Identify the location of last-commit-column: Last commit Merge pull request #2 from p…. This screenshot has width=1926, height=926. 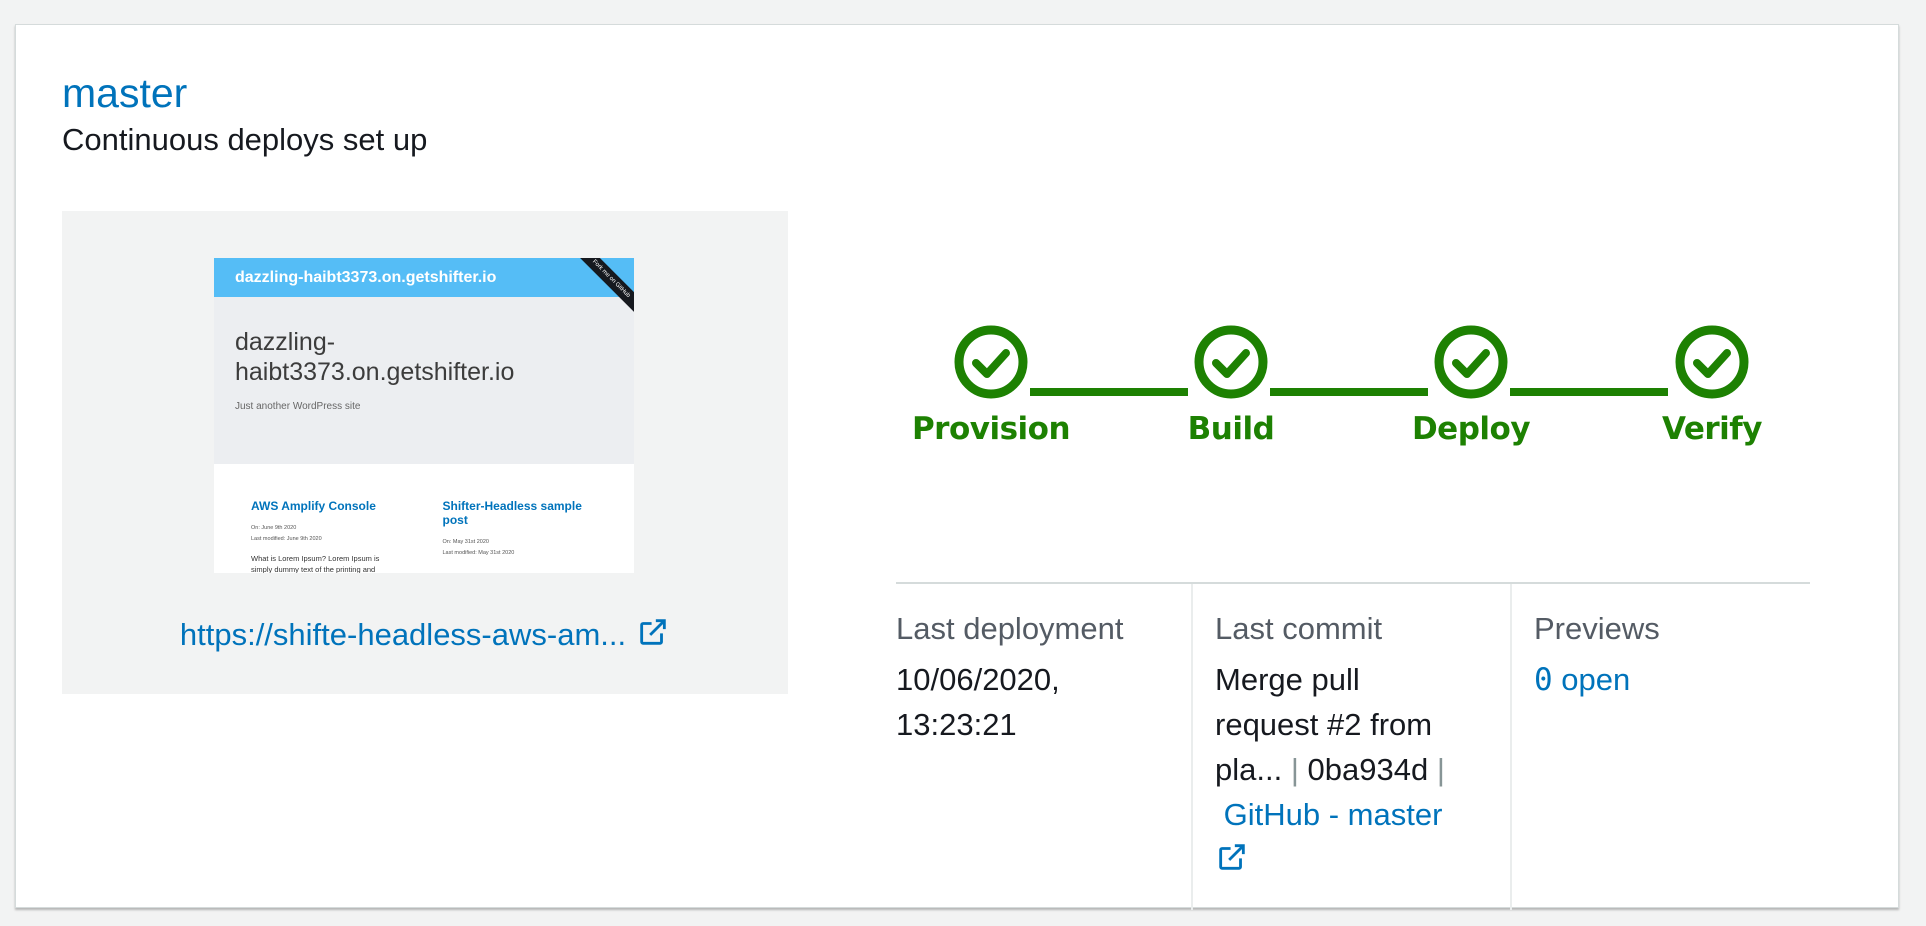
(1360, 747).